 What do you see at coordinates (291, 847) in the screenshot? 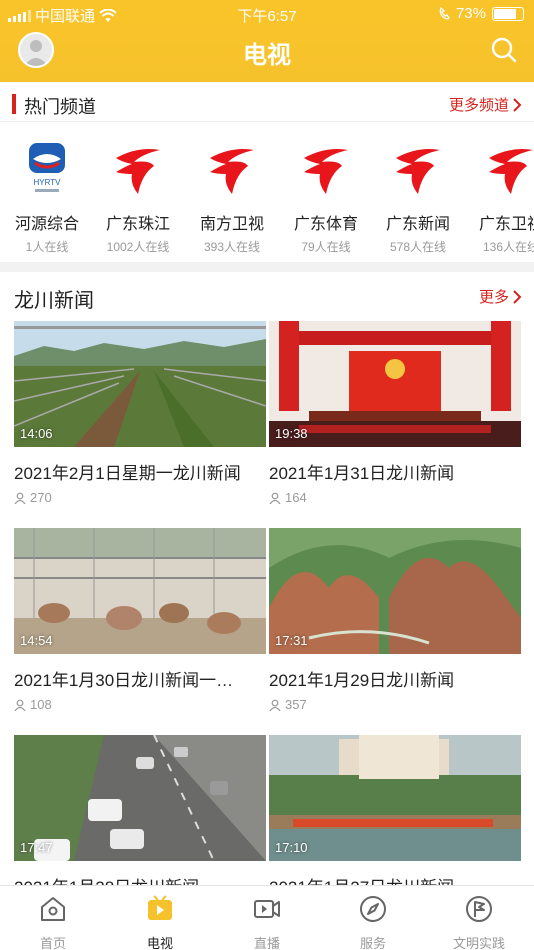
I see `video-duration: 17:10` at bounding box center [291, 847].